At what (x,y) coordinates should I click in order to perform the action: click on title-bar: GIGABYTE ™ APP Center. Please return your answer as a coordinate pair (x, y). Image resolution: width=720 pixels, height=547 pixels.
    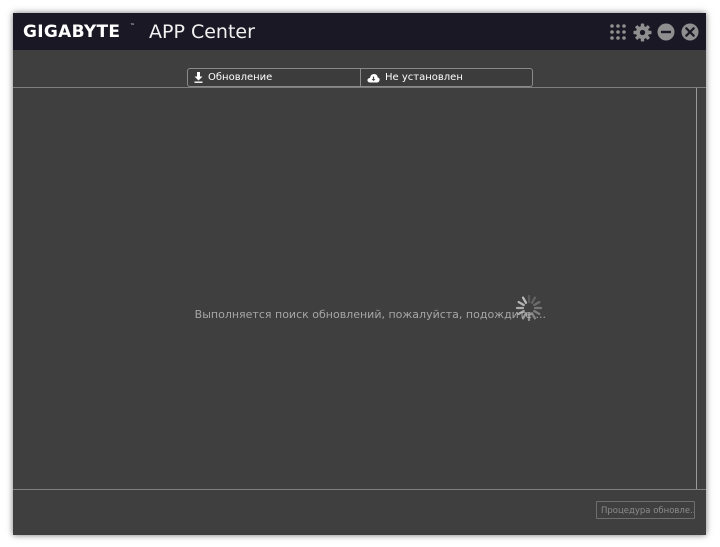
    Looking at the image, I should click on (359, 31).